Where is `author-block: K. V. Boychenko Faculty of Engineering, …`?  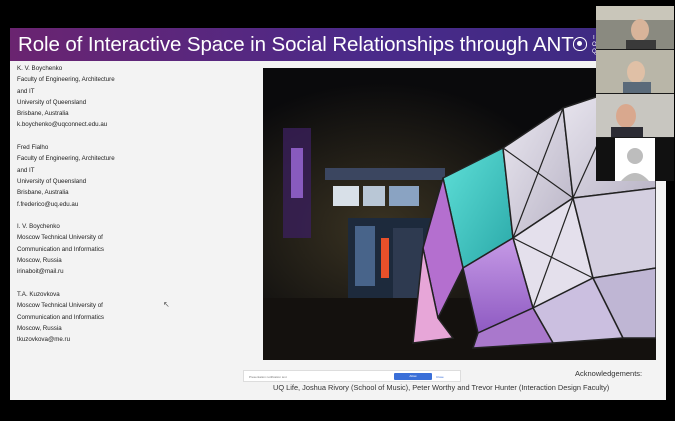 author-block: K. V. Boychenko Faculty of Engineering, … is located at coordinates (97, 97).